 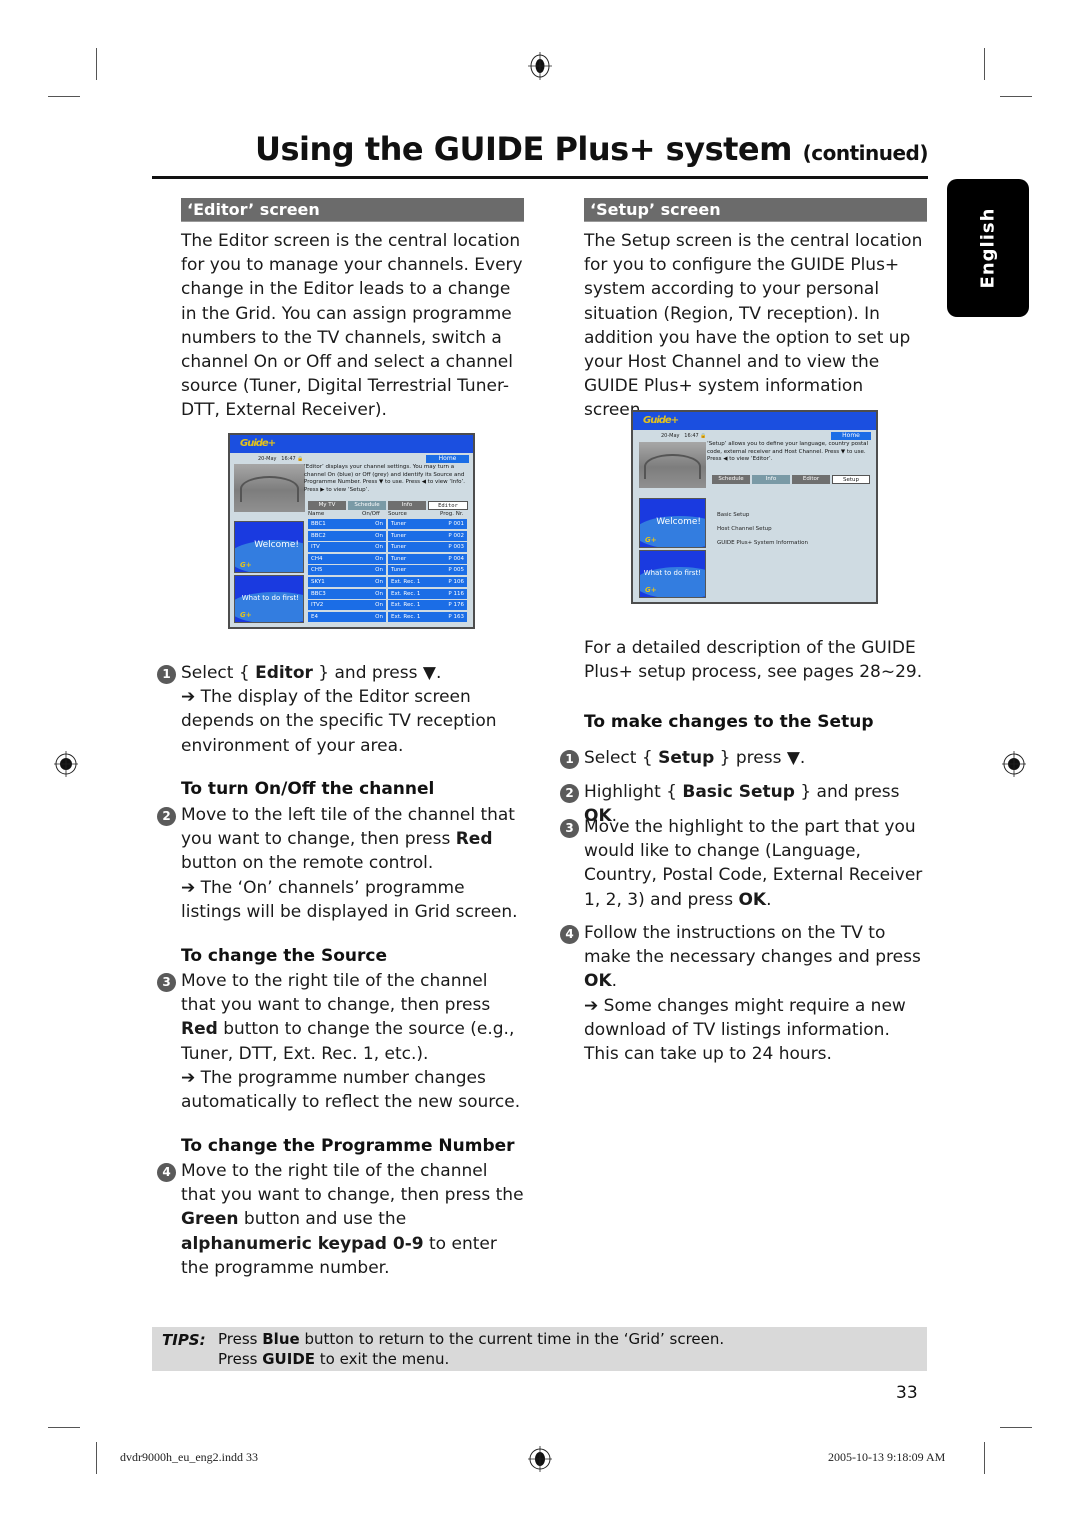 I want to click on tv-channel-right-tile: Ext. Rec. 1 P 116, so click(x=427, y=593).